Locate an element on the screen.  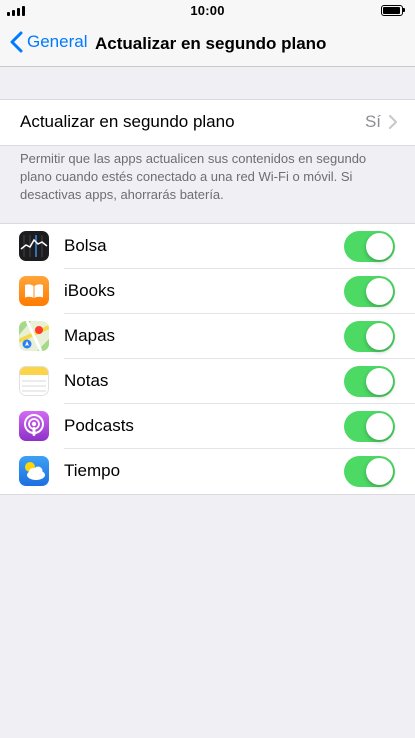
app-row-notas: Notas is located at coordinates (207, 381).